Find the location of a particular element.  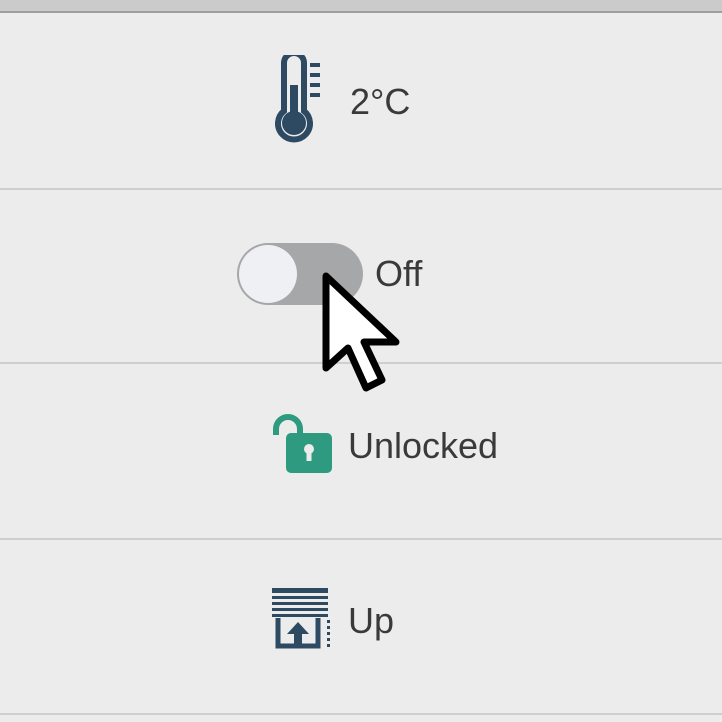

temperature-entity: 2°C is located at coordinates (340, 99).